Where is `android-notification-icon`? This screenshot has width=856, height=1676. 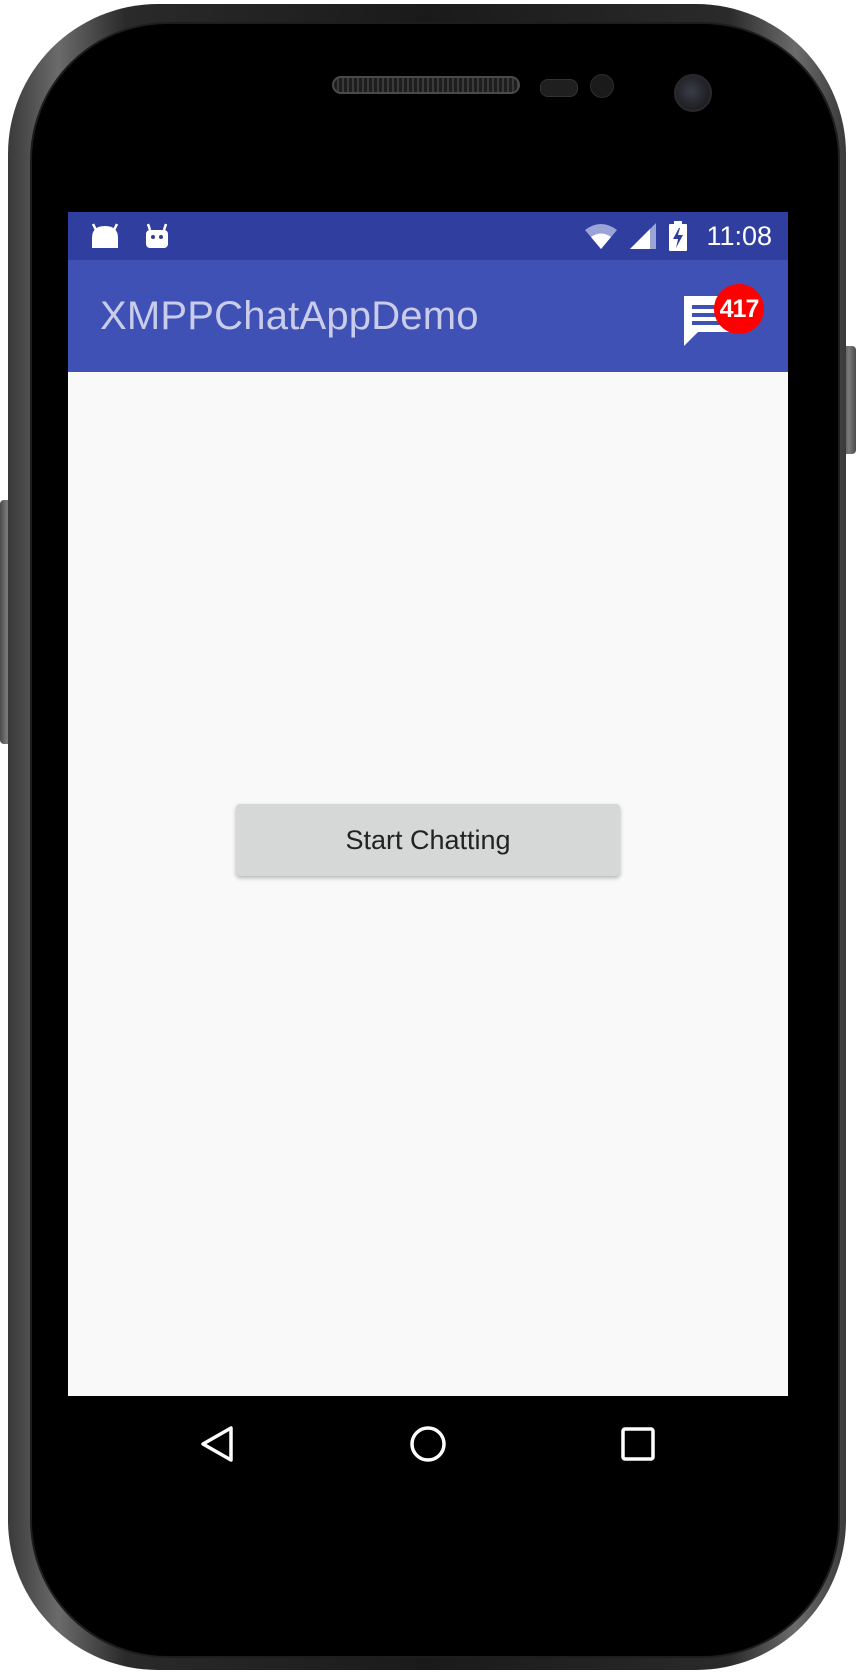
android-notification-icon is located at coordinates (105, 235).